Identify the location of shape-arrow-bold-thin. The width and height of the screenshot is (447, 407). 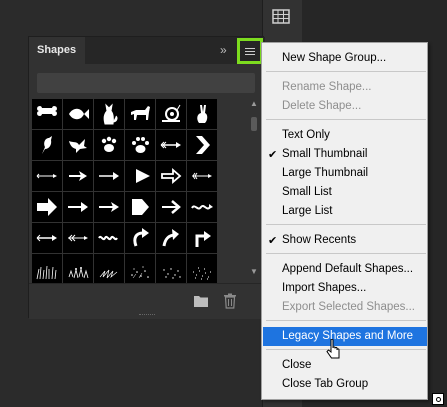
(78, 176).